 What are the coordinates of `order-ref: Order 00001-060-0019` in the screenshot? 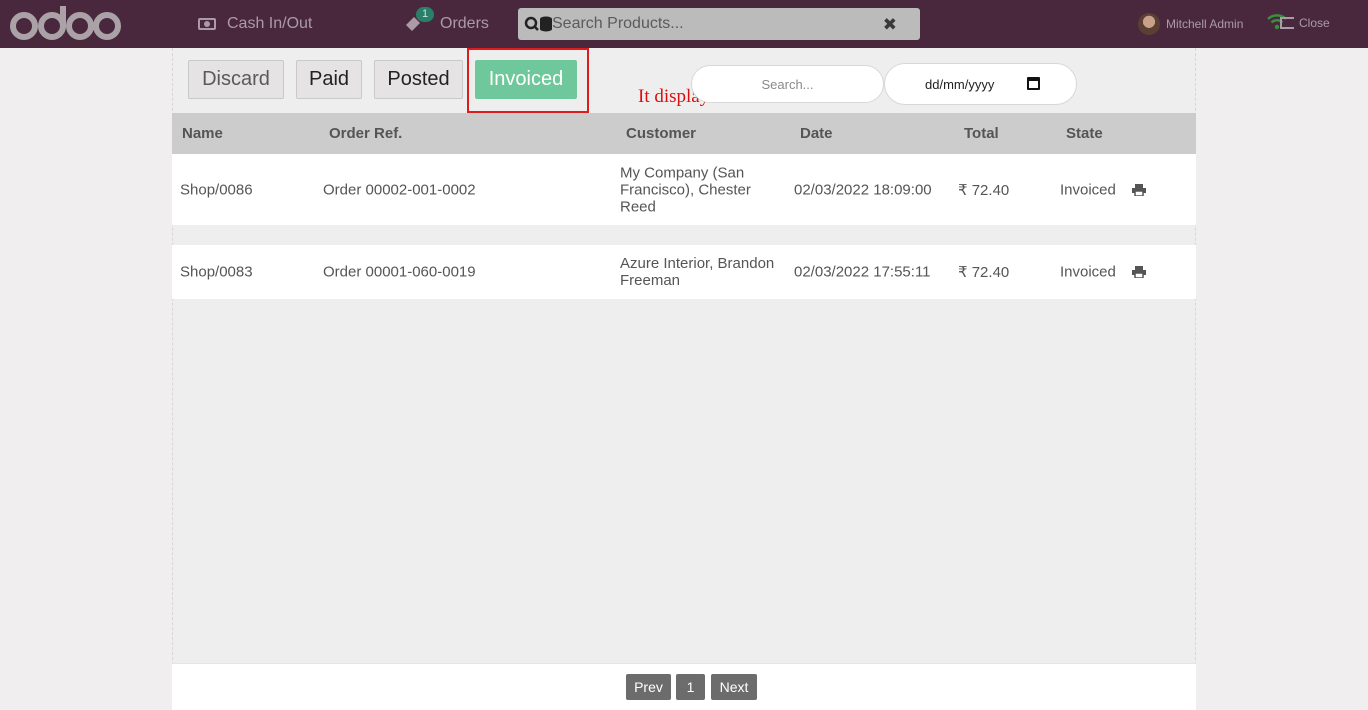 It's located at (399, 272).